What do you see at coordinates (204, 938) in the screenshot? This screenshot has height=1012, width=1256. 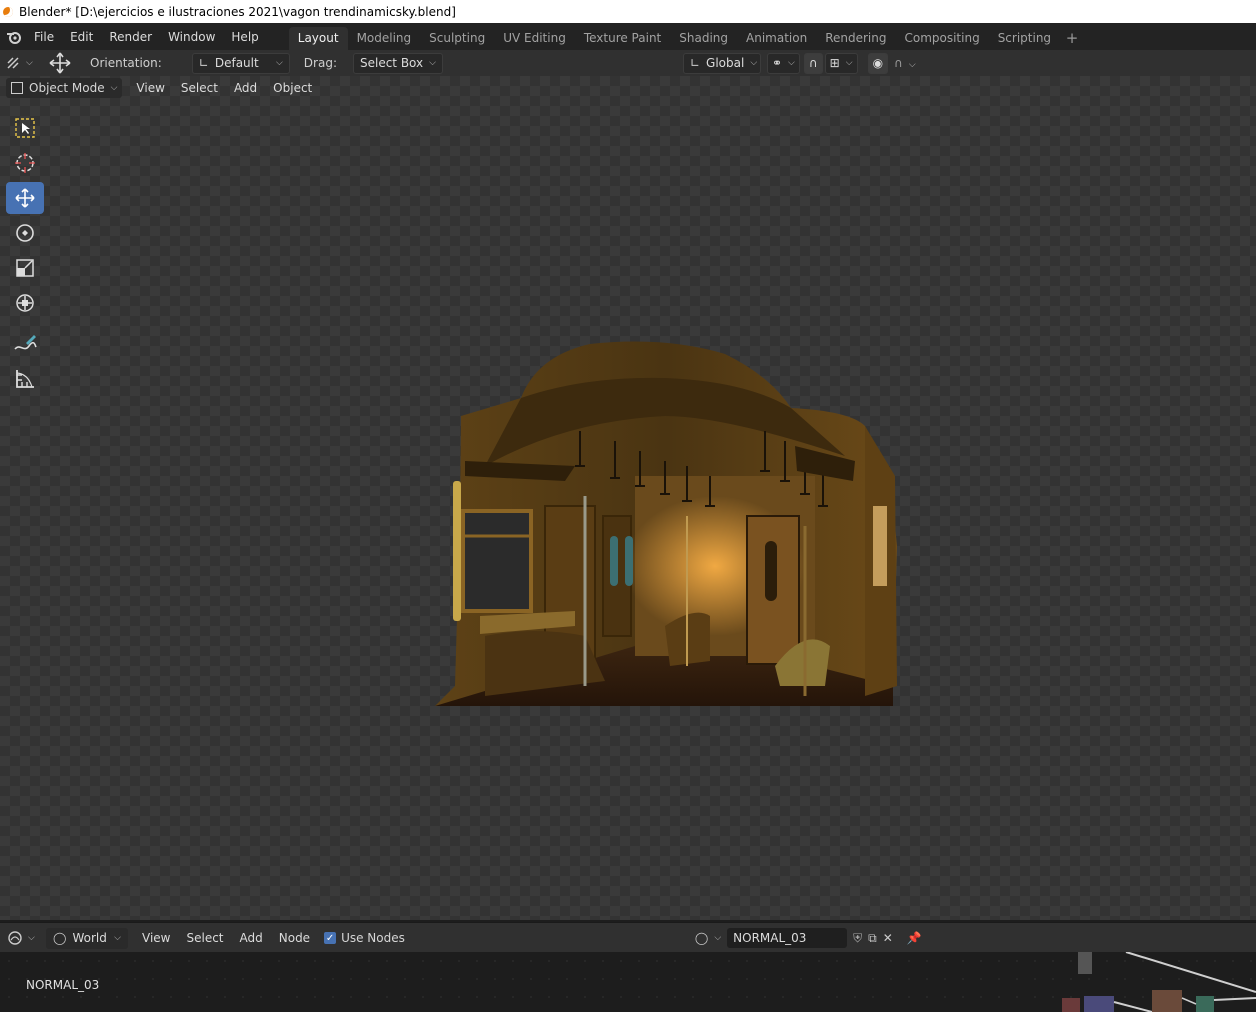 I see `node-menu-select: Select` at bounding box center [204, 938].